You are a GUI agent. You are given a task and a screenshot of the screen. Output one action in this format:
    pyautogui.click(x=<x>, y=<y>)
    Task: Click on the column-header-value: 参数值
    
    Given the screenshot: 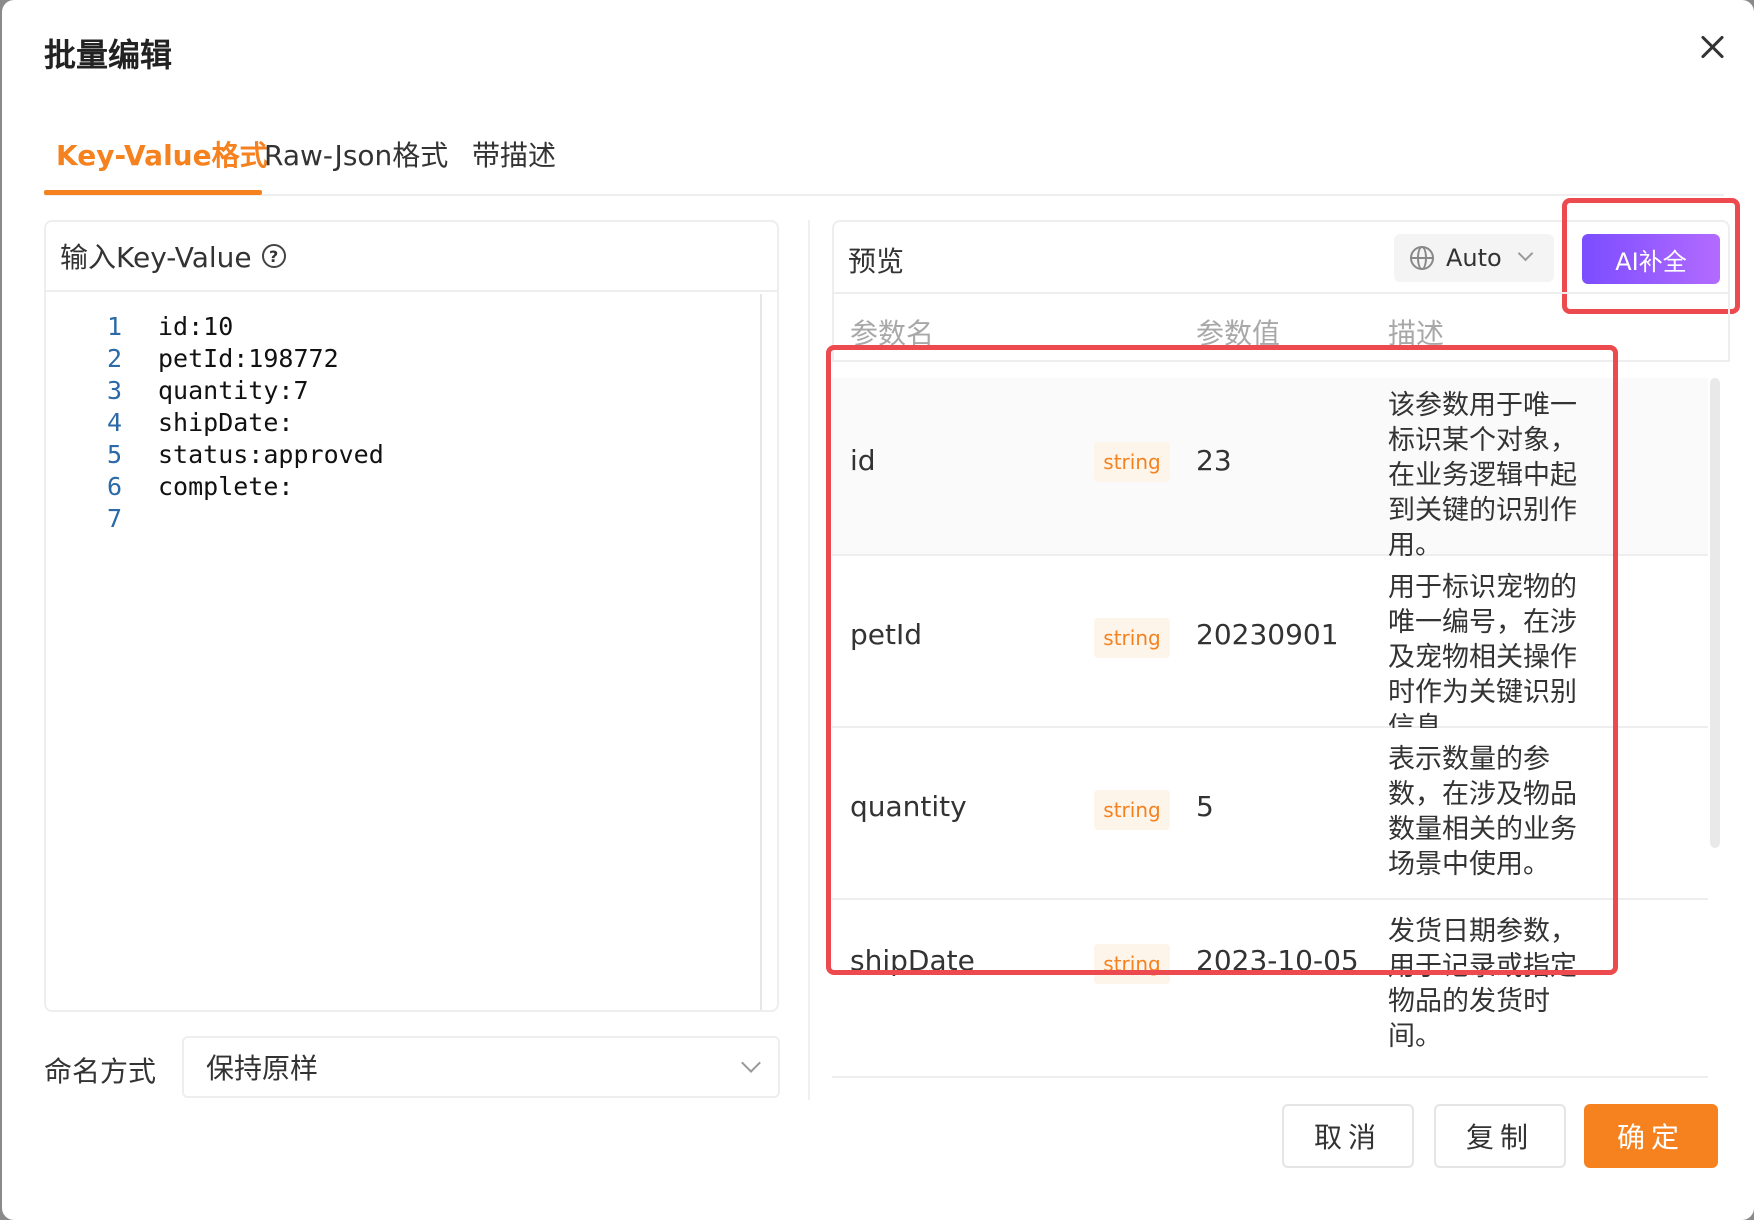 What is the action you would take?
    pyautogui.click(x=1238, y=333)
    